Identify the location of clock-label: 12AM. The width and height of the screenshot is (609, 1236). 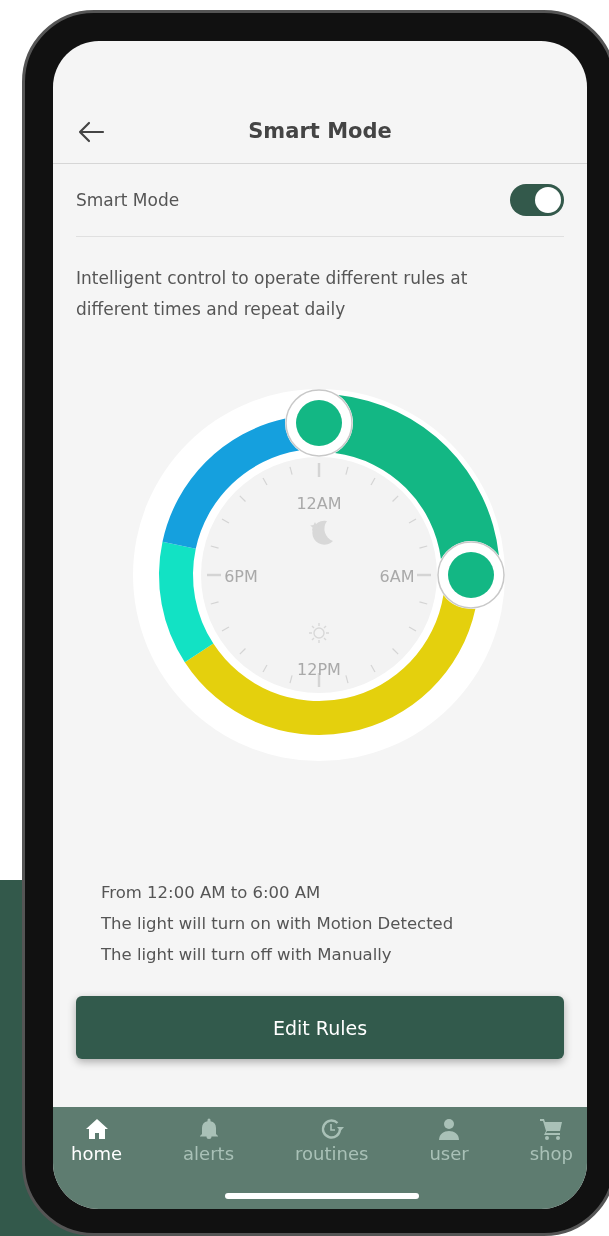
(319, 503).